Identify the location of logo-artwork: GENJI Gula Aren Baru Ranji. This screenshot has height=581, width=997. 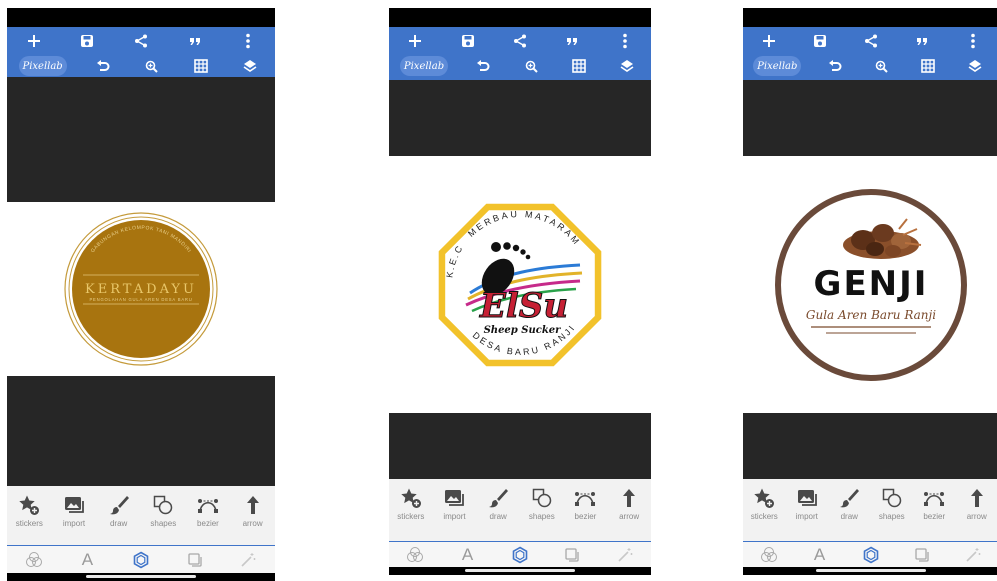
(870, 284).